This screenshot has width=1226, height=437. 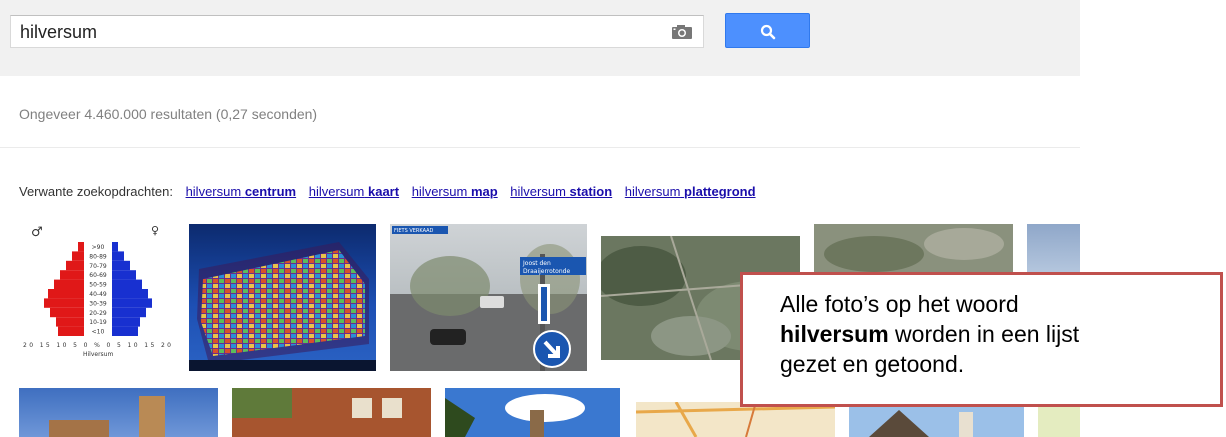 I want to click on search-icon, so click(x=768, y=32).